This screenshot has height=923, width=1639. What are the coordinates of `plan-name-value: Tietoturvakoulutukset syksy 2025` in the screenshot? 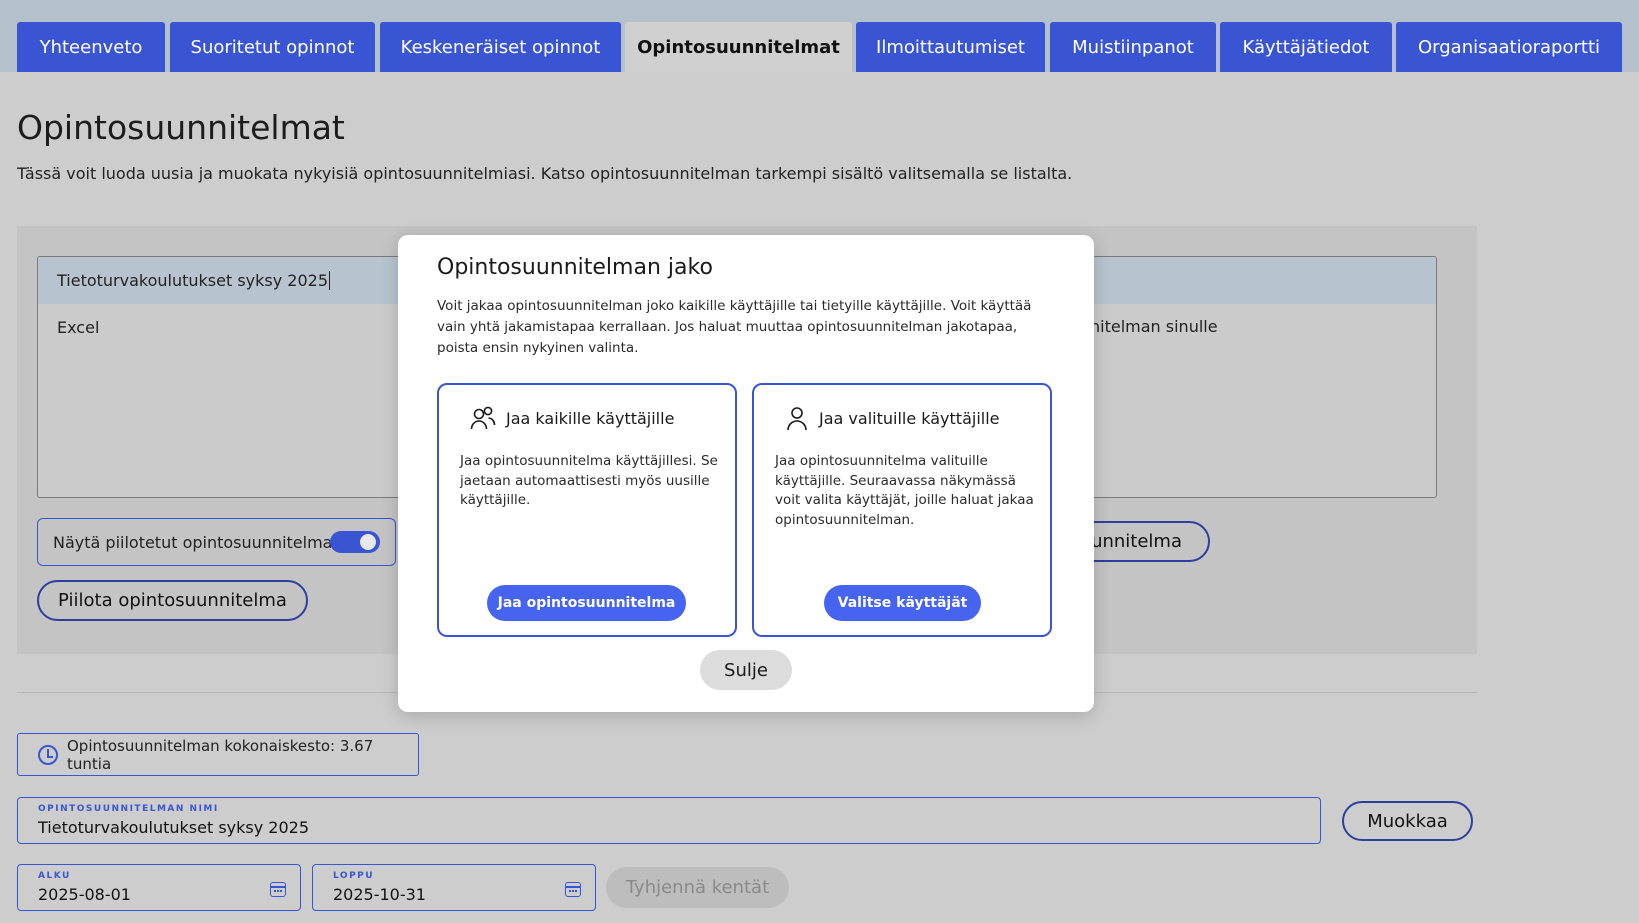 It's located at (174, 827).